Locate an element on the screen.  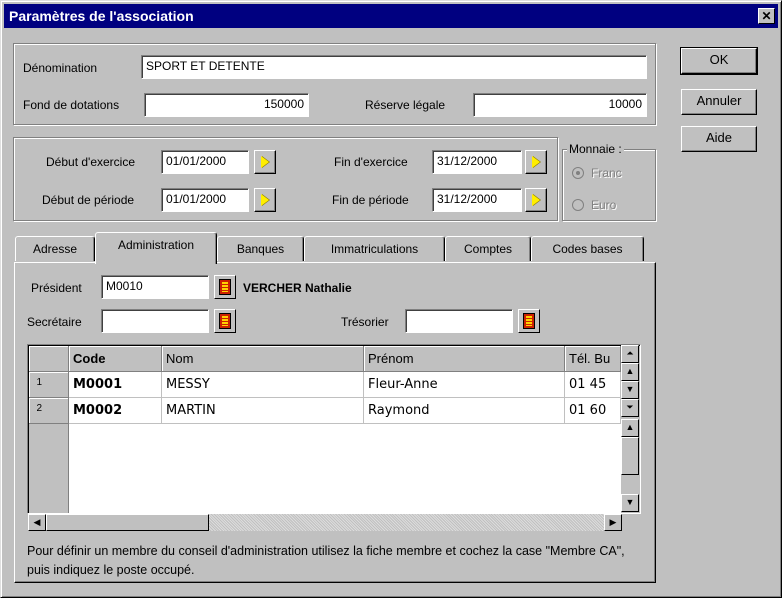
president-lookup-button is located at coordinates (225, 287).